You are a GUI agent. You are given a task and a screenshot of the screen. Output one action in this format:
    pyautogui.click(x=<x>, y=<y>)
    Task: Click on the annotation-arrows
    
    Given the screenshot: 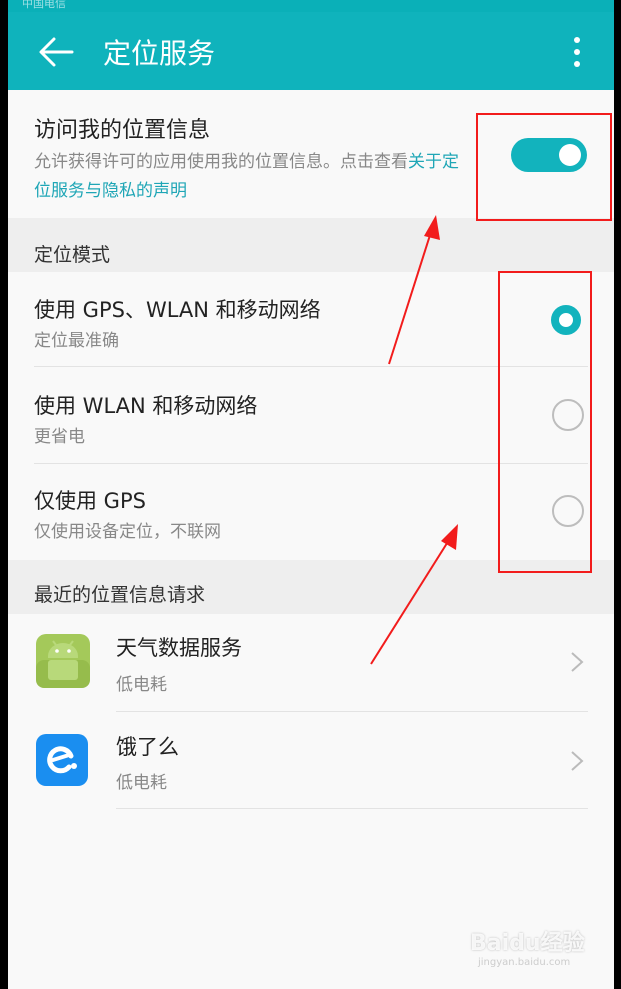 What is the action you would take?
    pyautogui.click(x=414, y=440)
    